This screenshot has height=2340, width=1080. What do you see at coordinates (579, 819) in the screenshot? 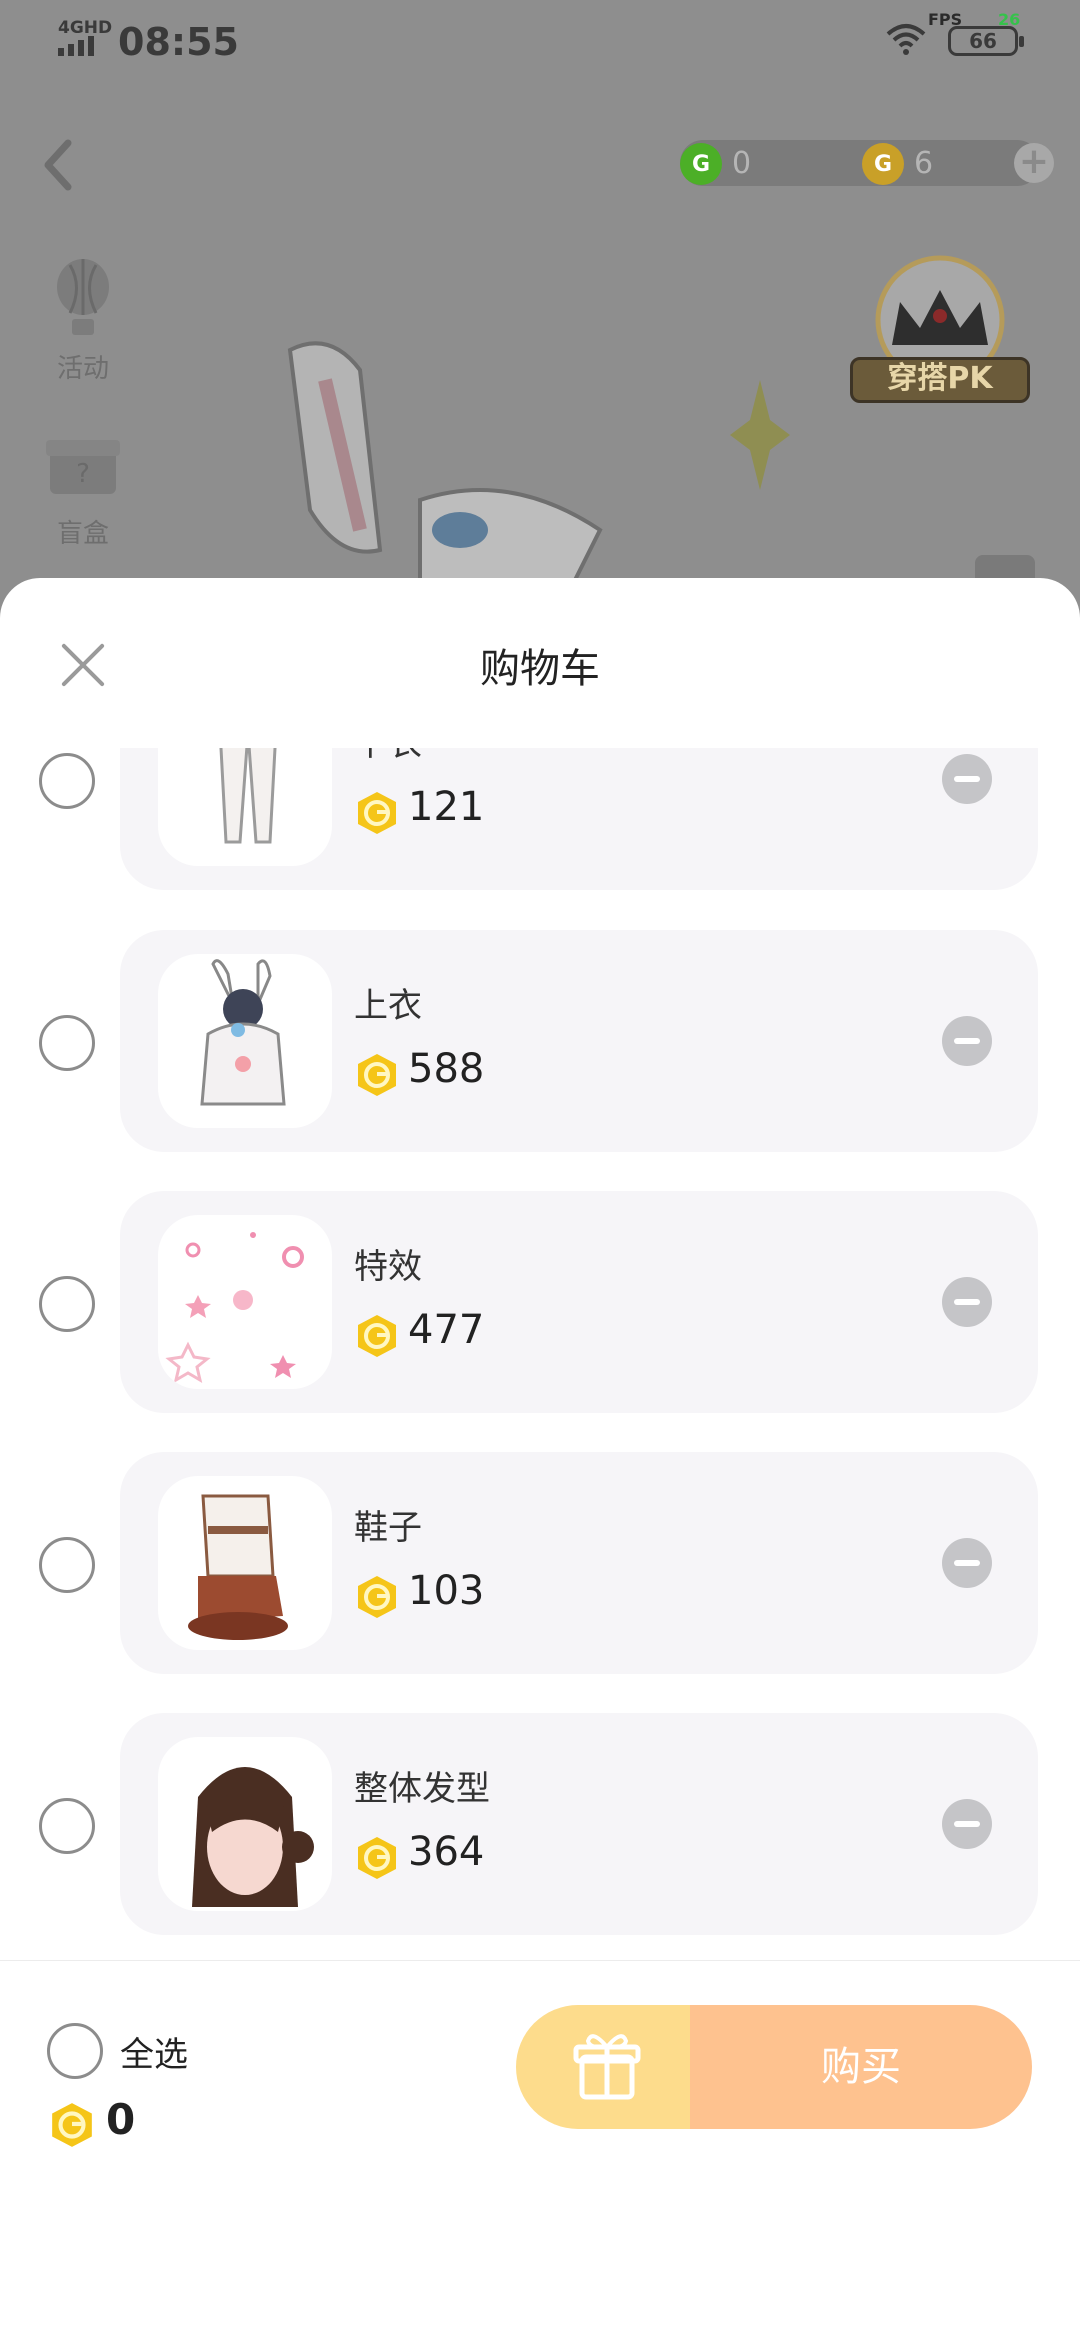
I see `cart-item-card: 下衣 121` at bounding box center [579, 819].